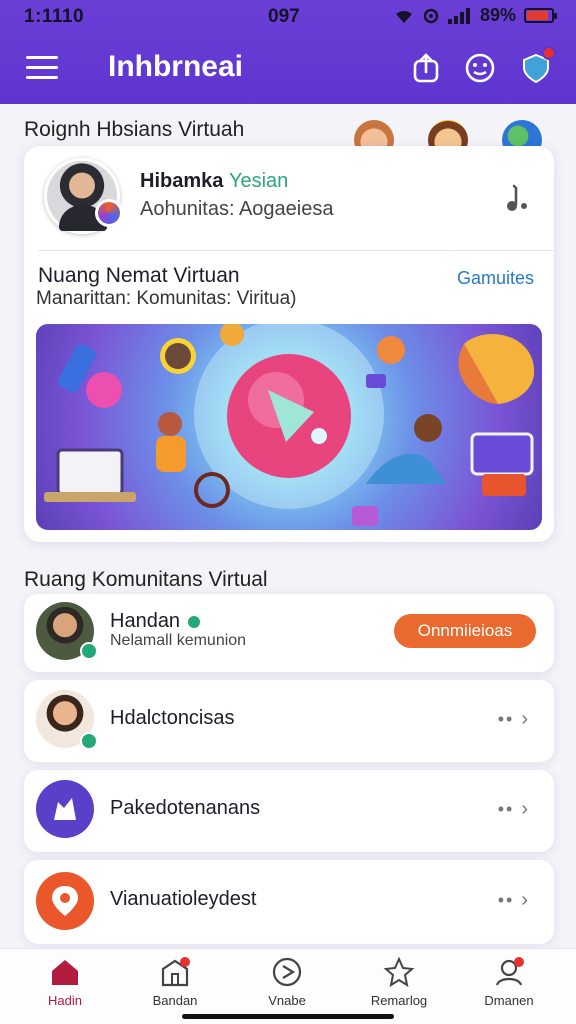 The height and width of the screenshot is (1024, 576). What do you see at coordinates (54, 16) in the screenshot?
I see `status-time: 1:1110` at bounding box center [54, 16].